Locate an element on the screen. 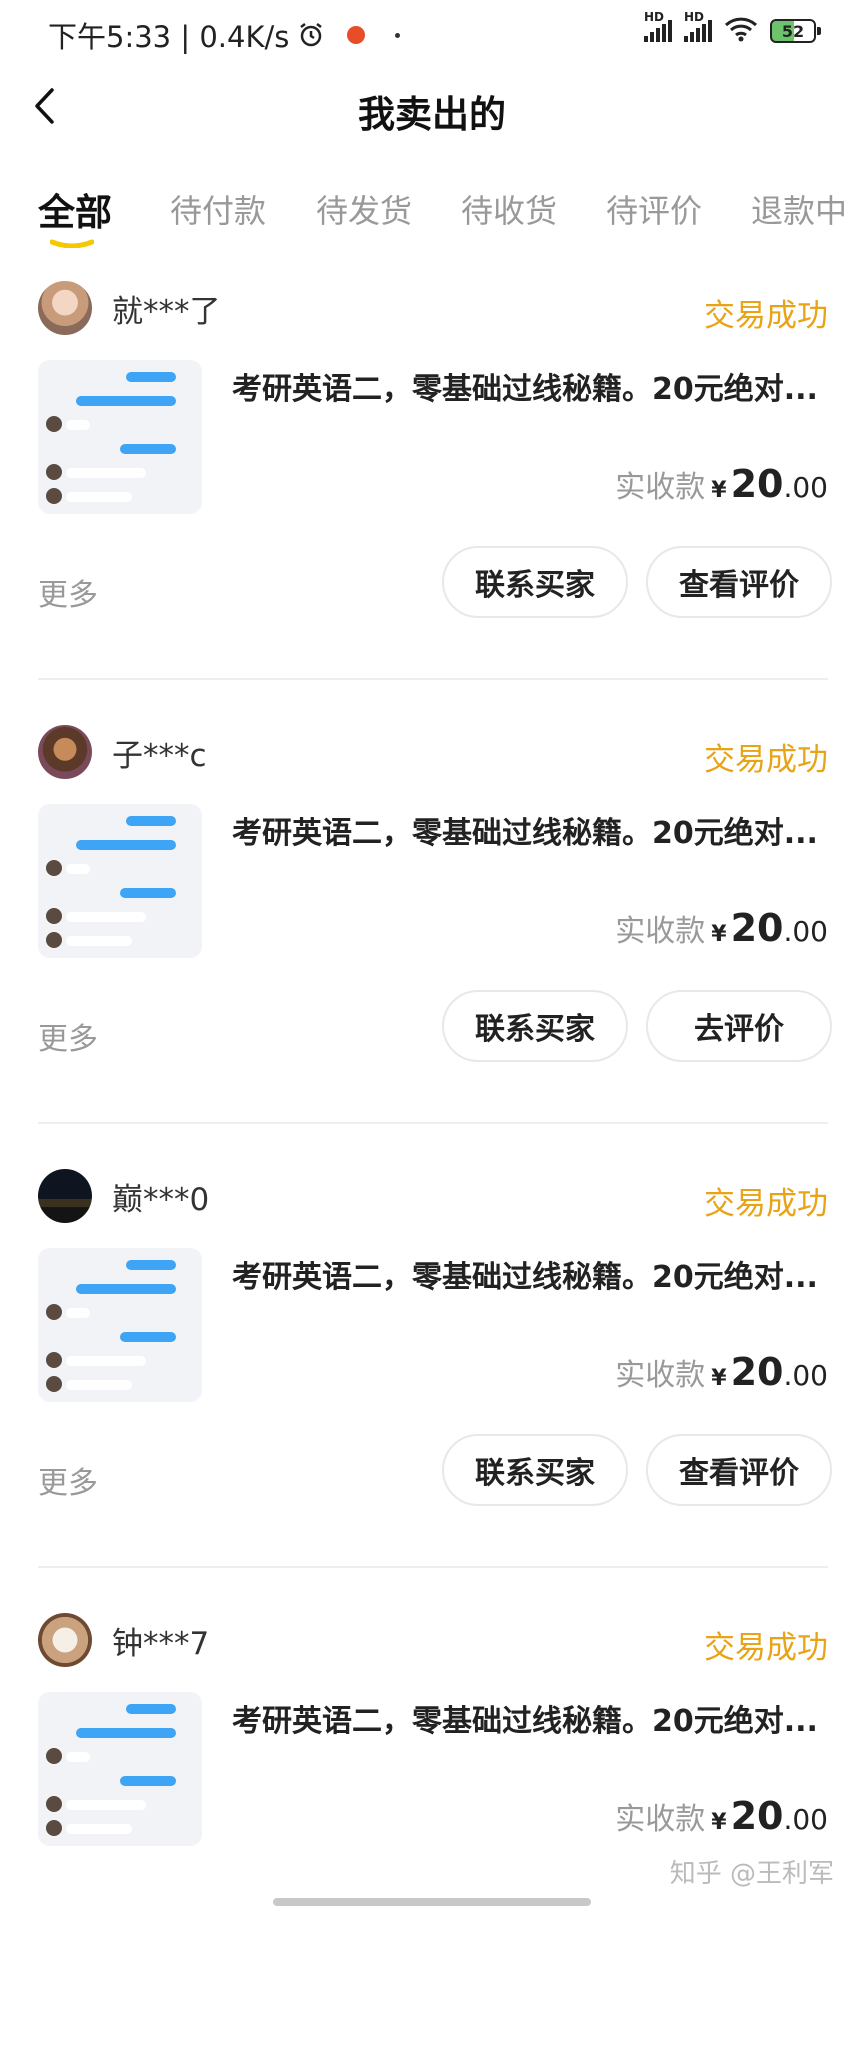  tab-pending-review: 待评价 is located at coordinates (654, 209).